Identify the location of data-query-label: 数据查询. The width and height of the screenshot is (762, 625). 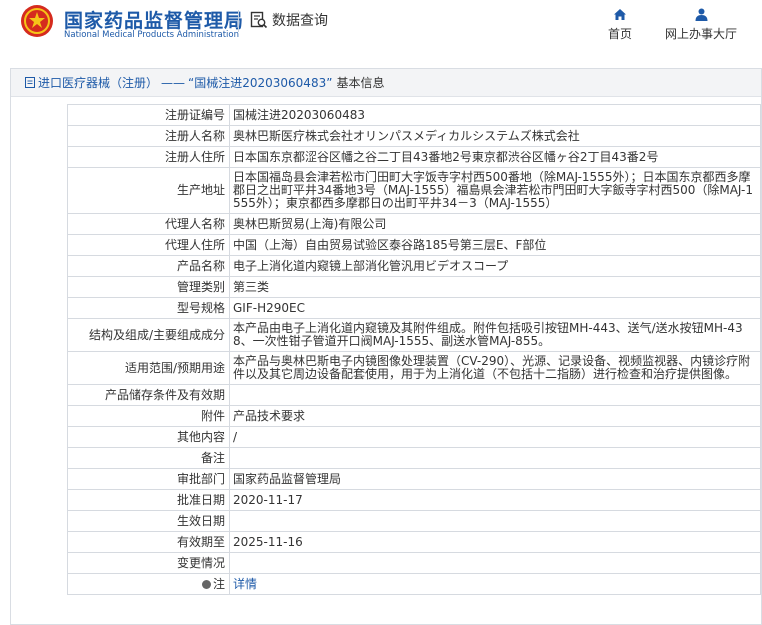
(300, 21).